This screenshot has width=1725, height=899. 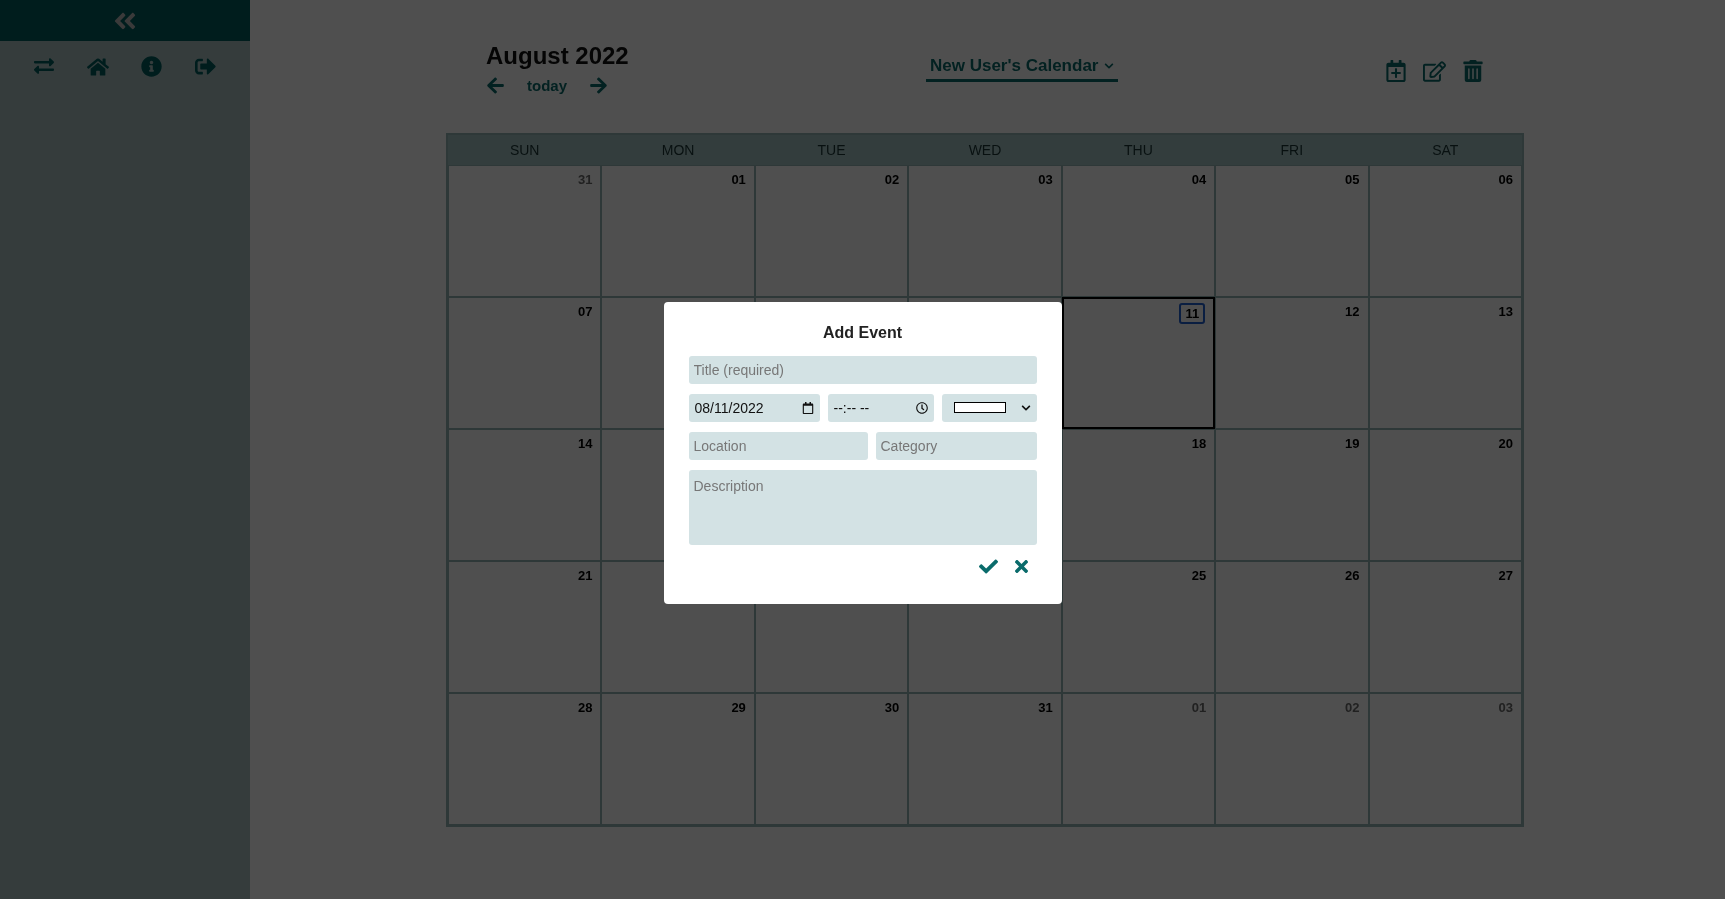 What do you see at coordinates (1192, 313) in the screenshot?
I see `day-number: 11` at bounding box center [1192, 313].